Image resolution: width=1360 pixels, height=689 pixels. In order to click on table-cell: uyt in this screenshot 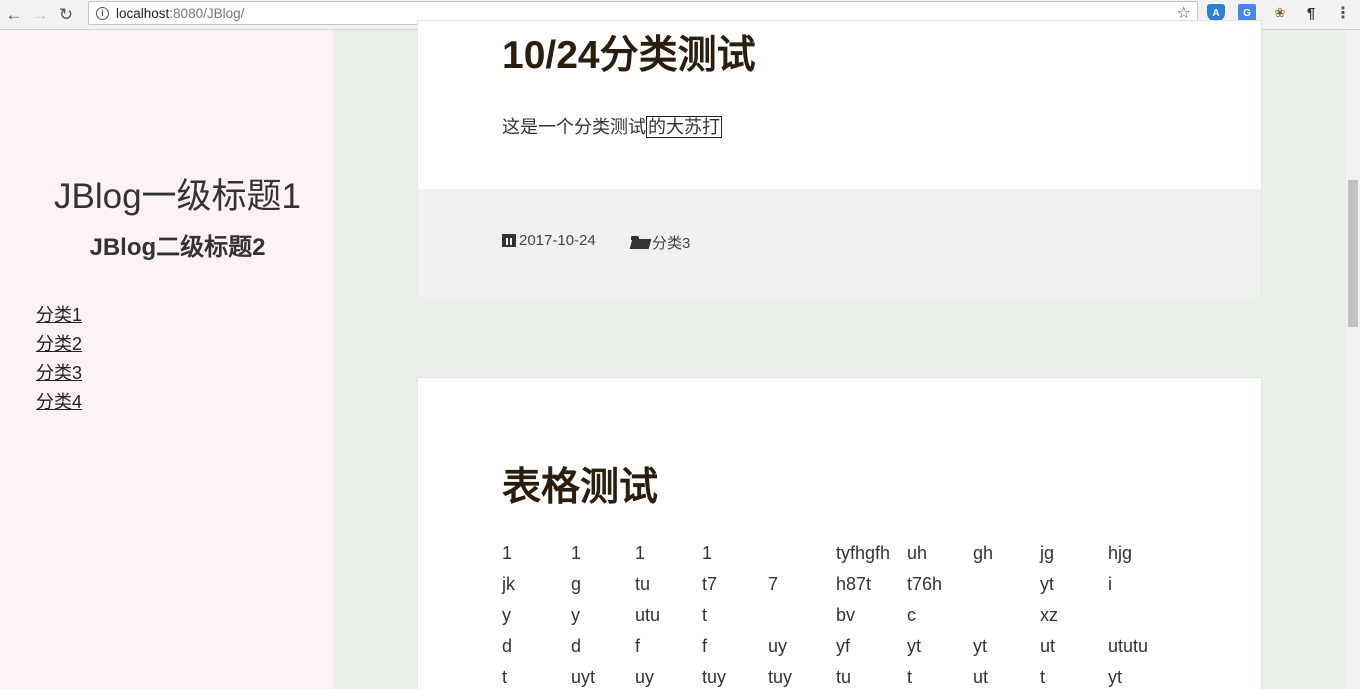, I will do `click(583, 677)`.